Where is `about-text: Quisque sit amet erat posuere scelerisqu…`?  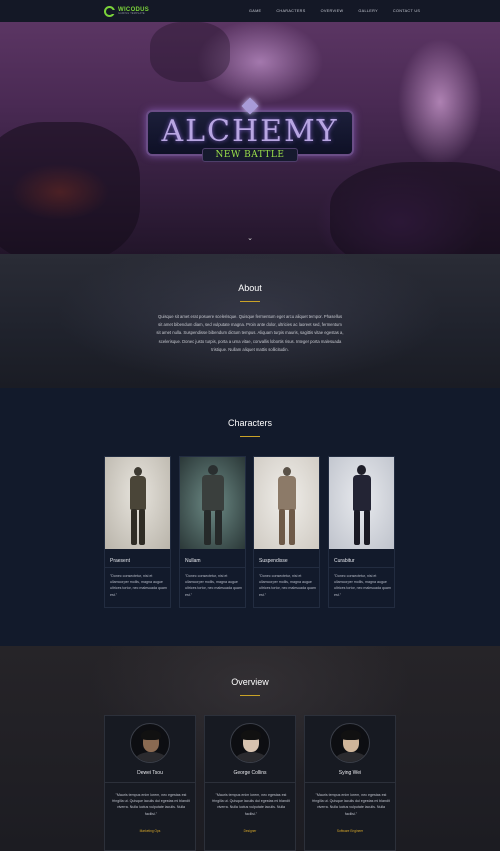 about-text: Quisque sit amet erat posuere scelerisqu… is located at coordinates (250, 333).